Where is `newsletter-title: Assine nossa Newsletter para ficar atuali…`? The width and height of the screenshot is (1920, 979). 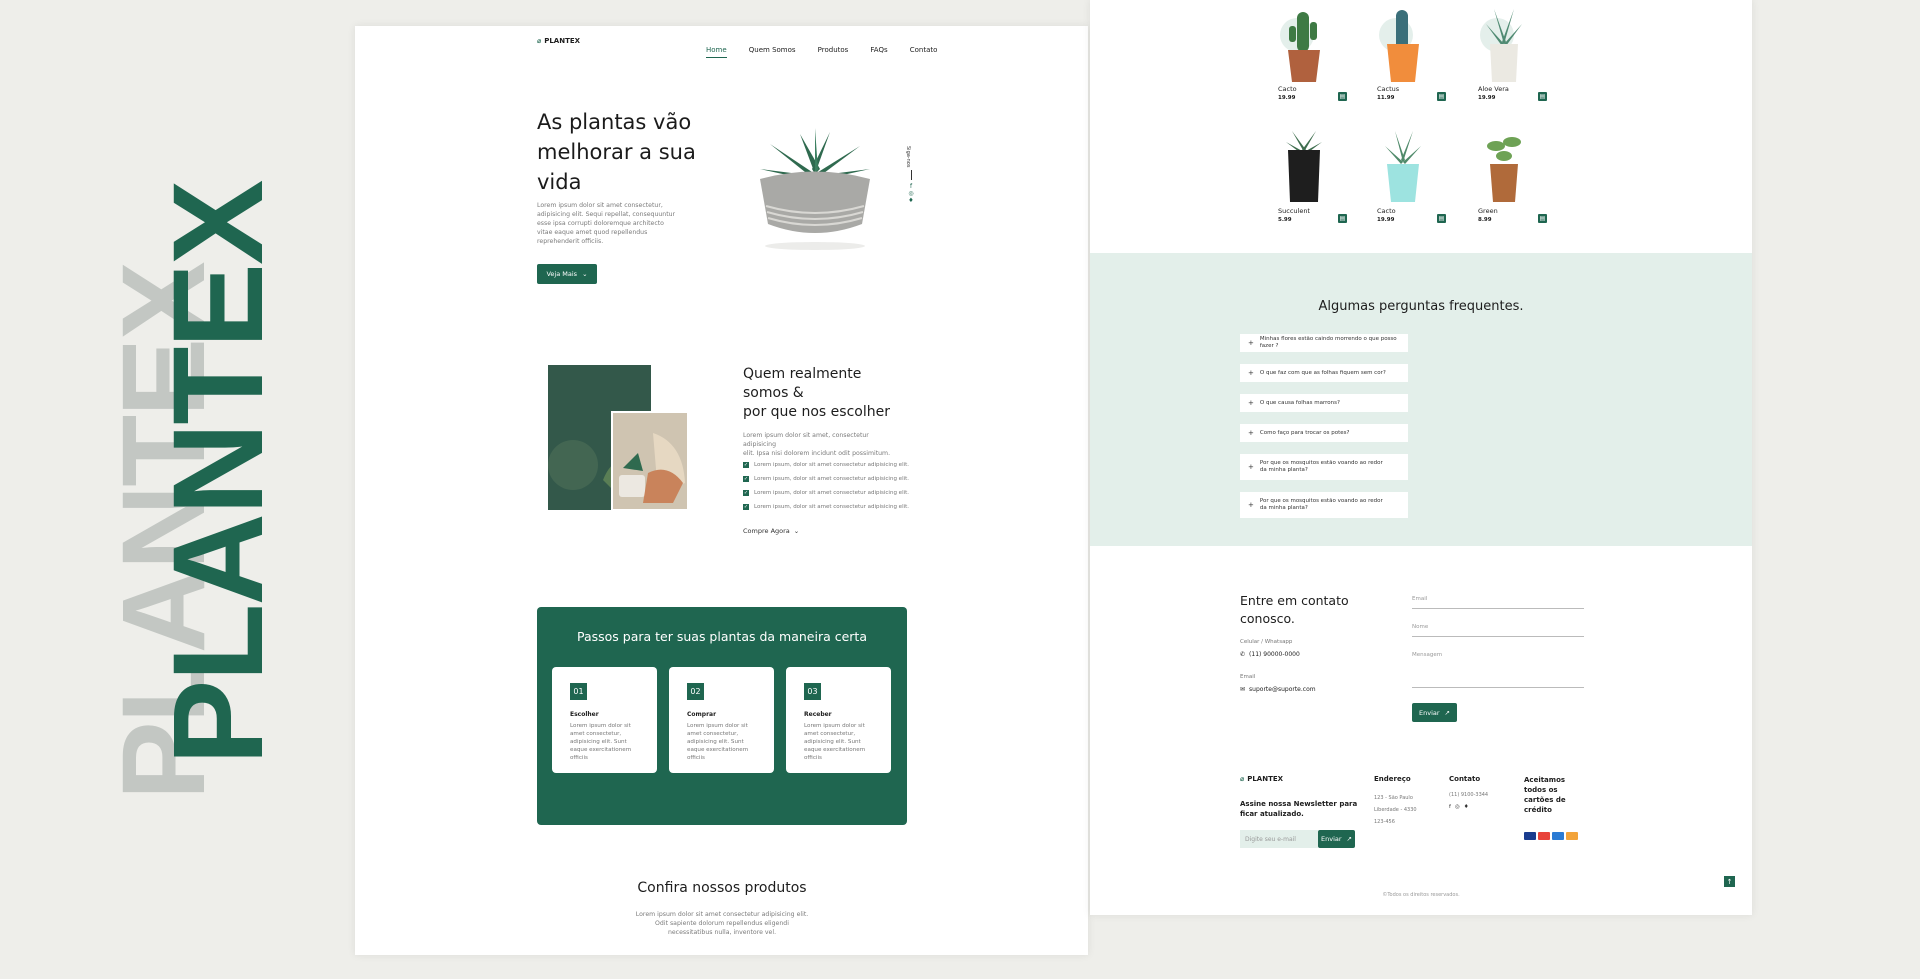
newsletter-title: Assine nossa Newsletter para ficar atuali… is located at coordinates (1299, 809).